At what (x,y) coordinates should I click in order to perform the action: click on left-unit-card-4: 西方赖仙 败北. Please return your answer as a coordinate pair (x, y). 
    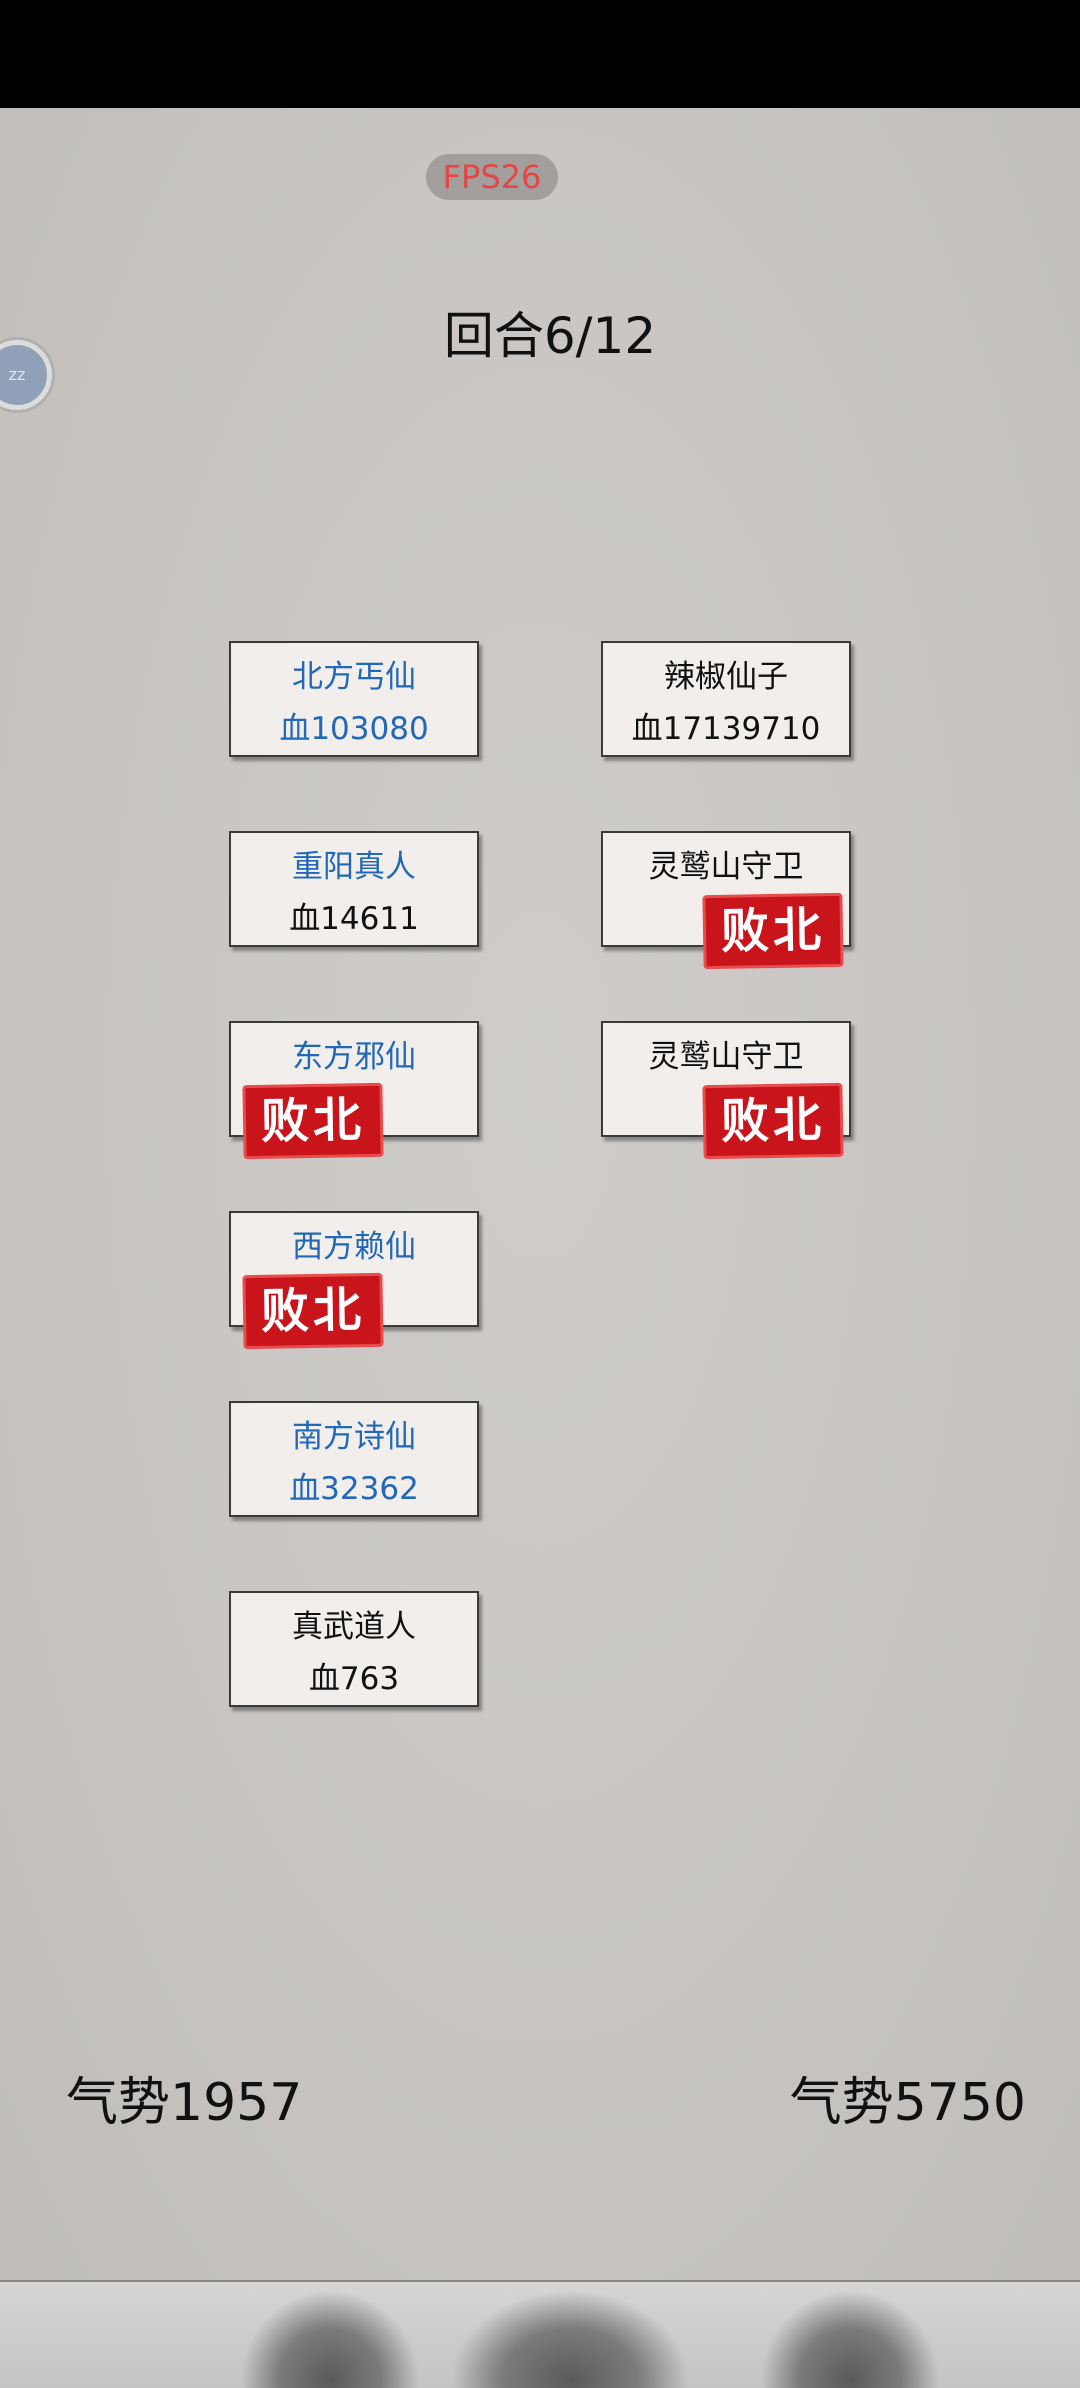
    Looking at the image, I should click on (354, 1280).